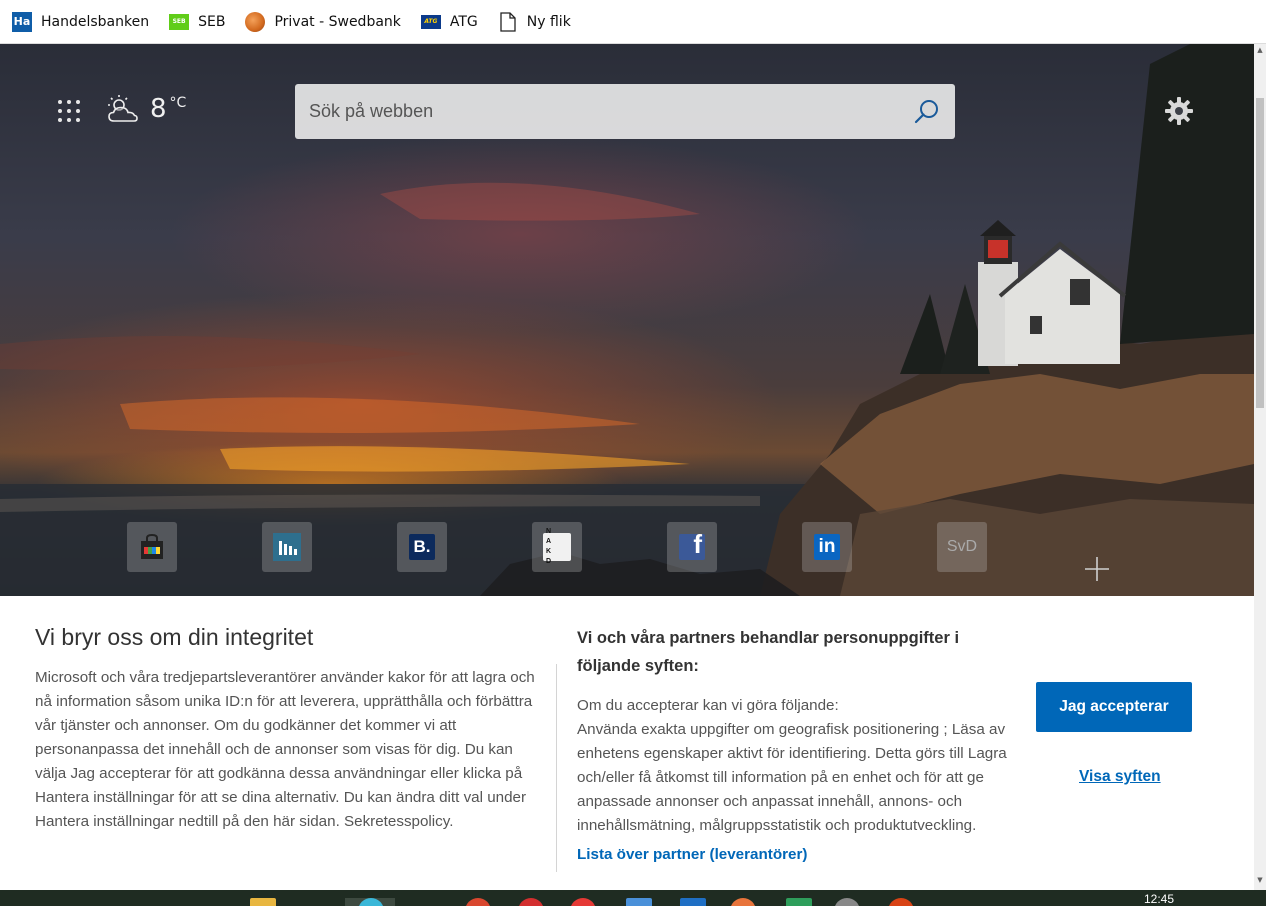  I want to click on shopping-bag-icon, so click(152, 546).